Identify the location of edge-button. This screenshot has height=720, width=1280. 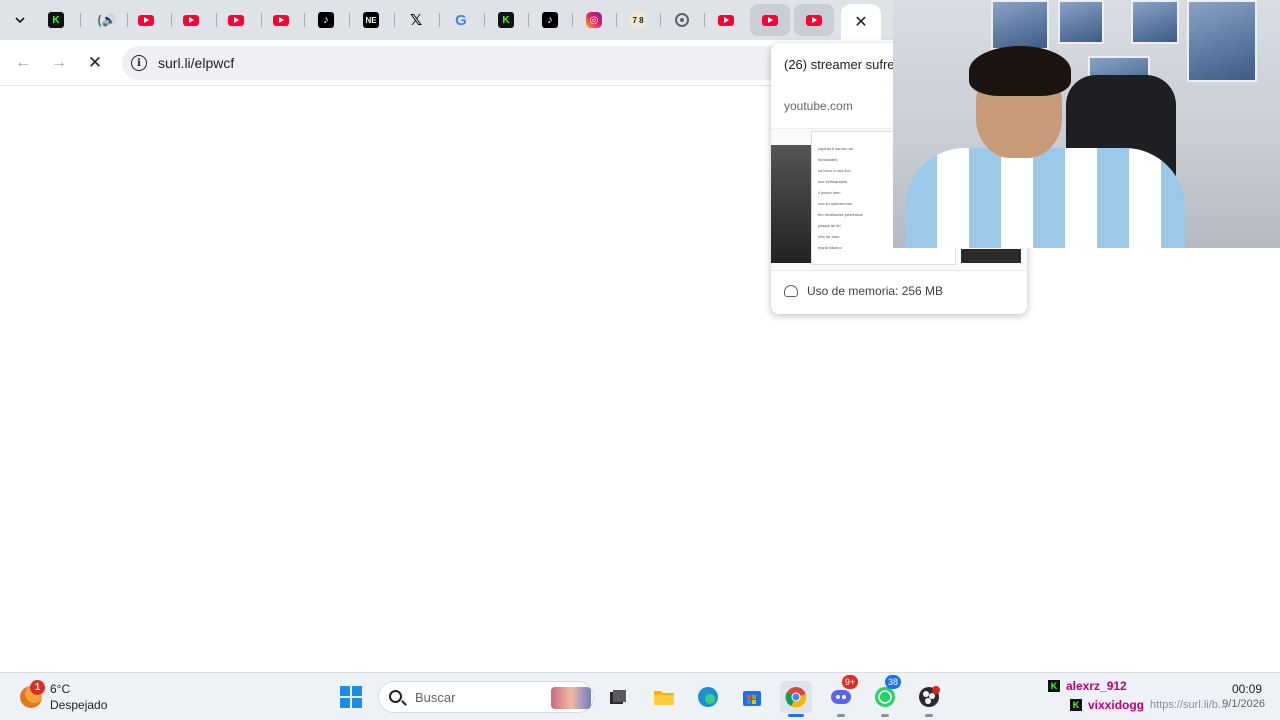
(708, 697).